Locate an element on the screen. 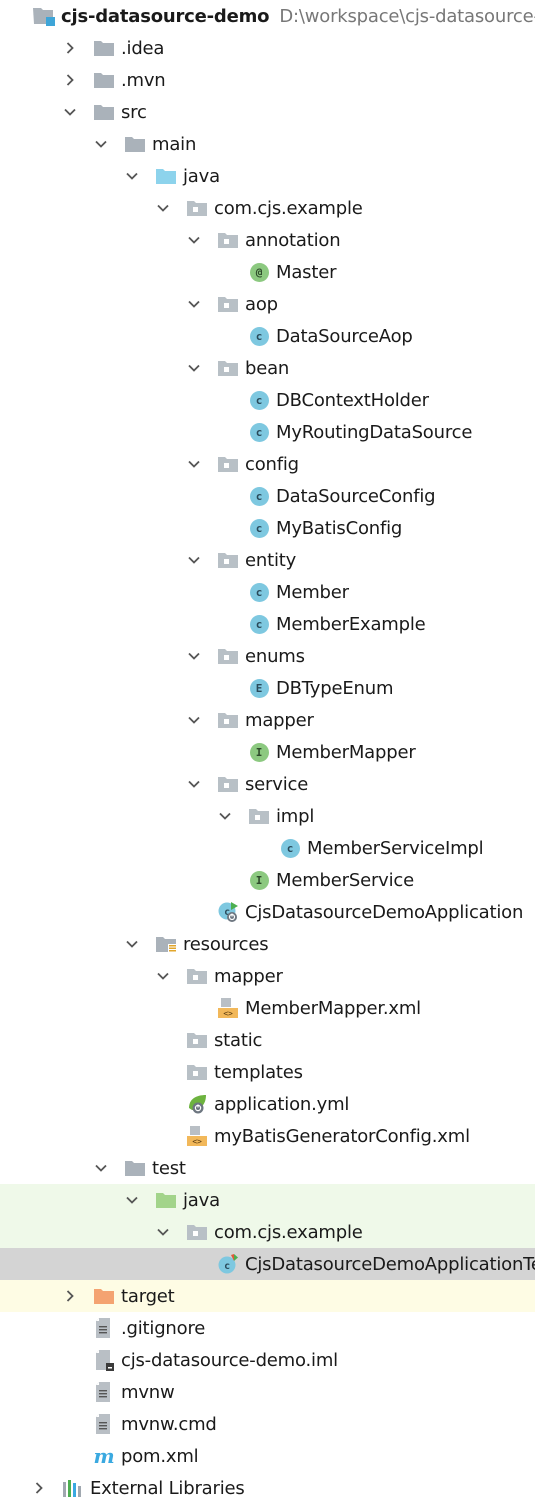 The width and height of the screenshot is (535, 1504). tree-row-label: java is located at coordinates (201, 1200).